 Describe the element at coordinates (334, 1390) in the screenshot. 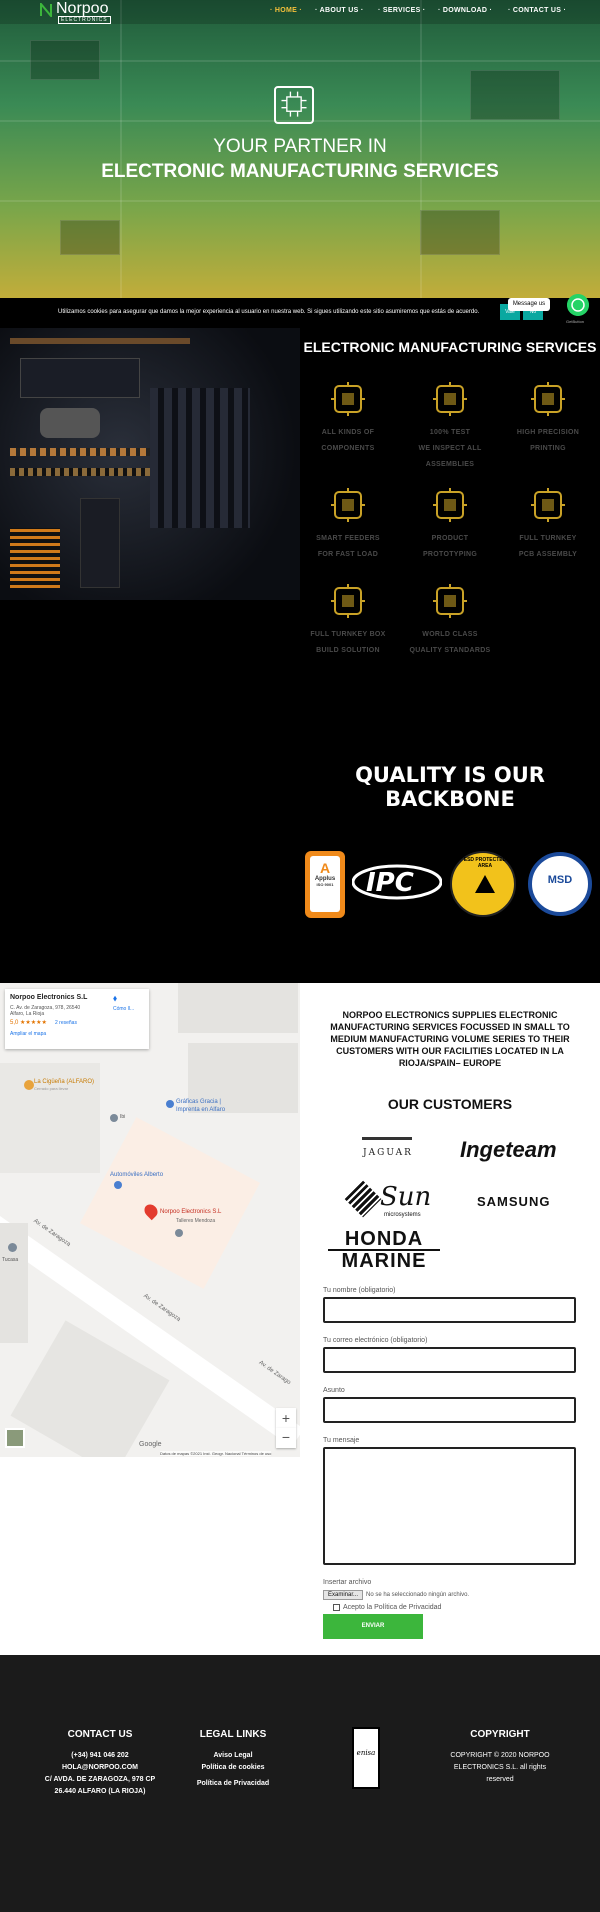

I see `subject-label: Asunto` at that location.